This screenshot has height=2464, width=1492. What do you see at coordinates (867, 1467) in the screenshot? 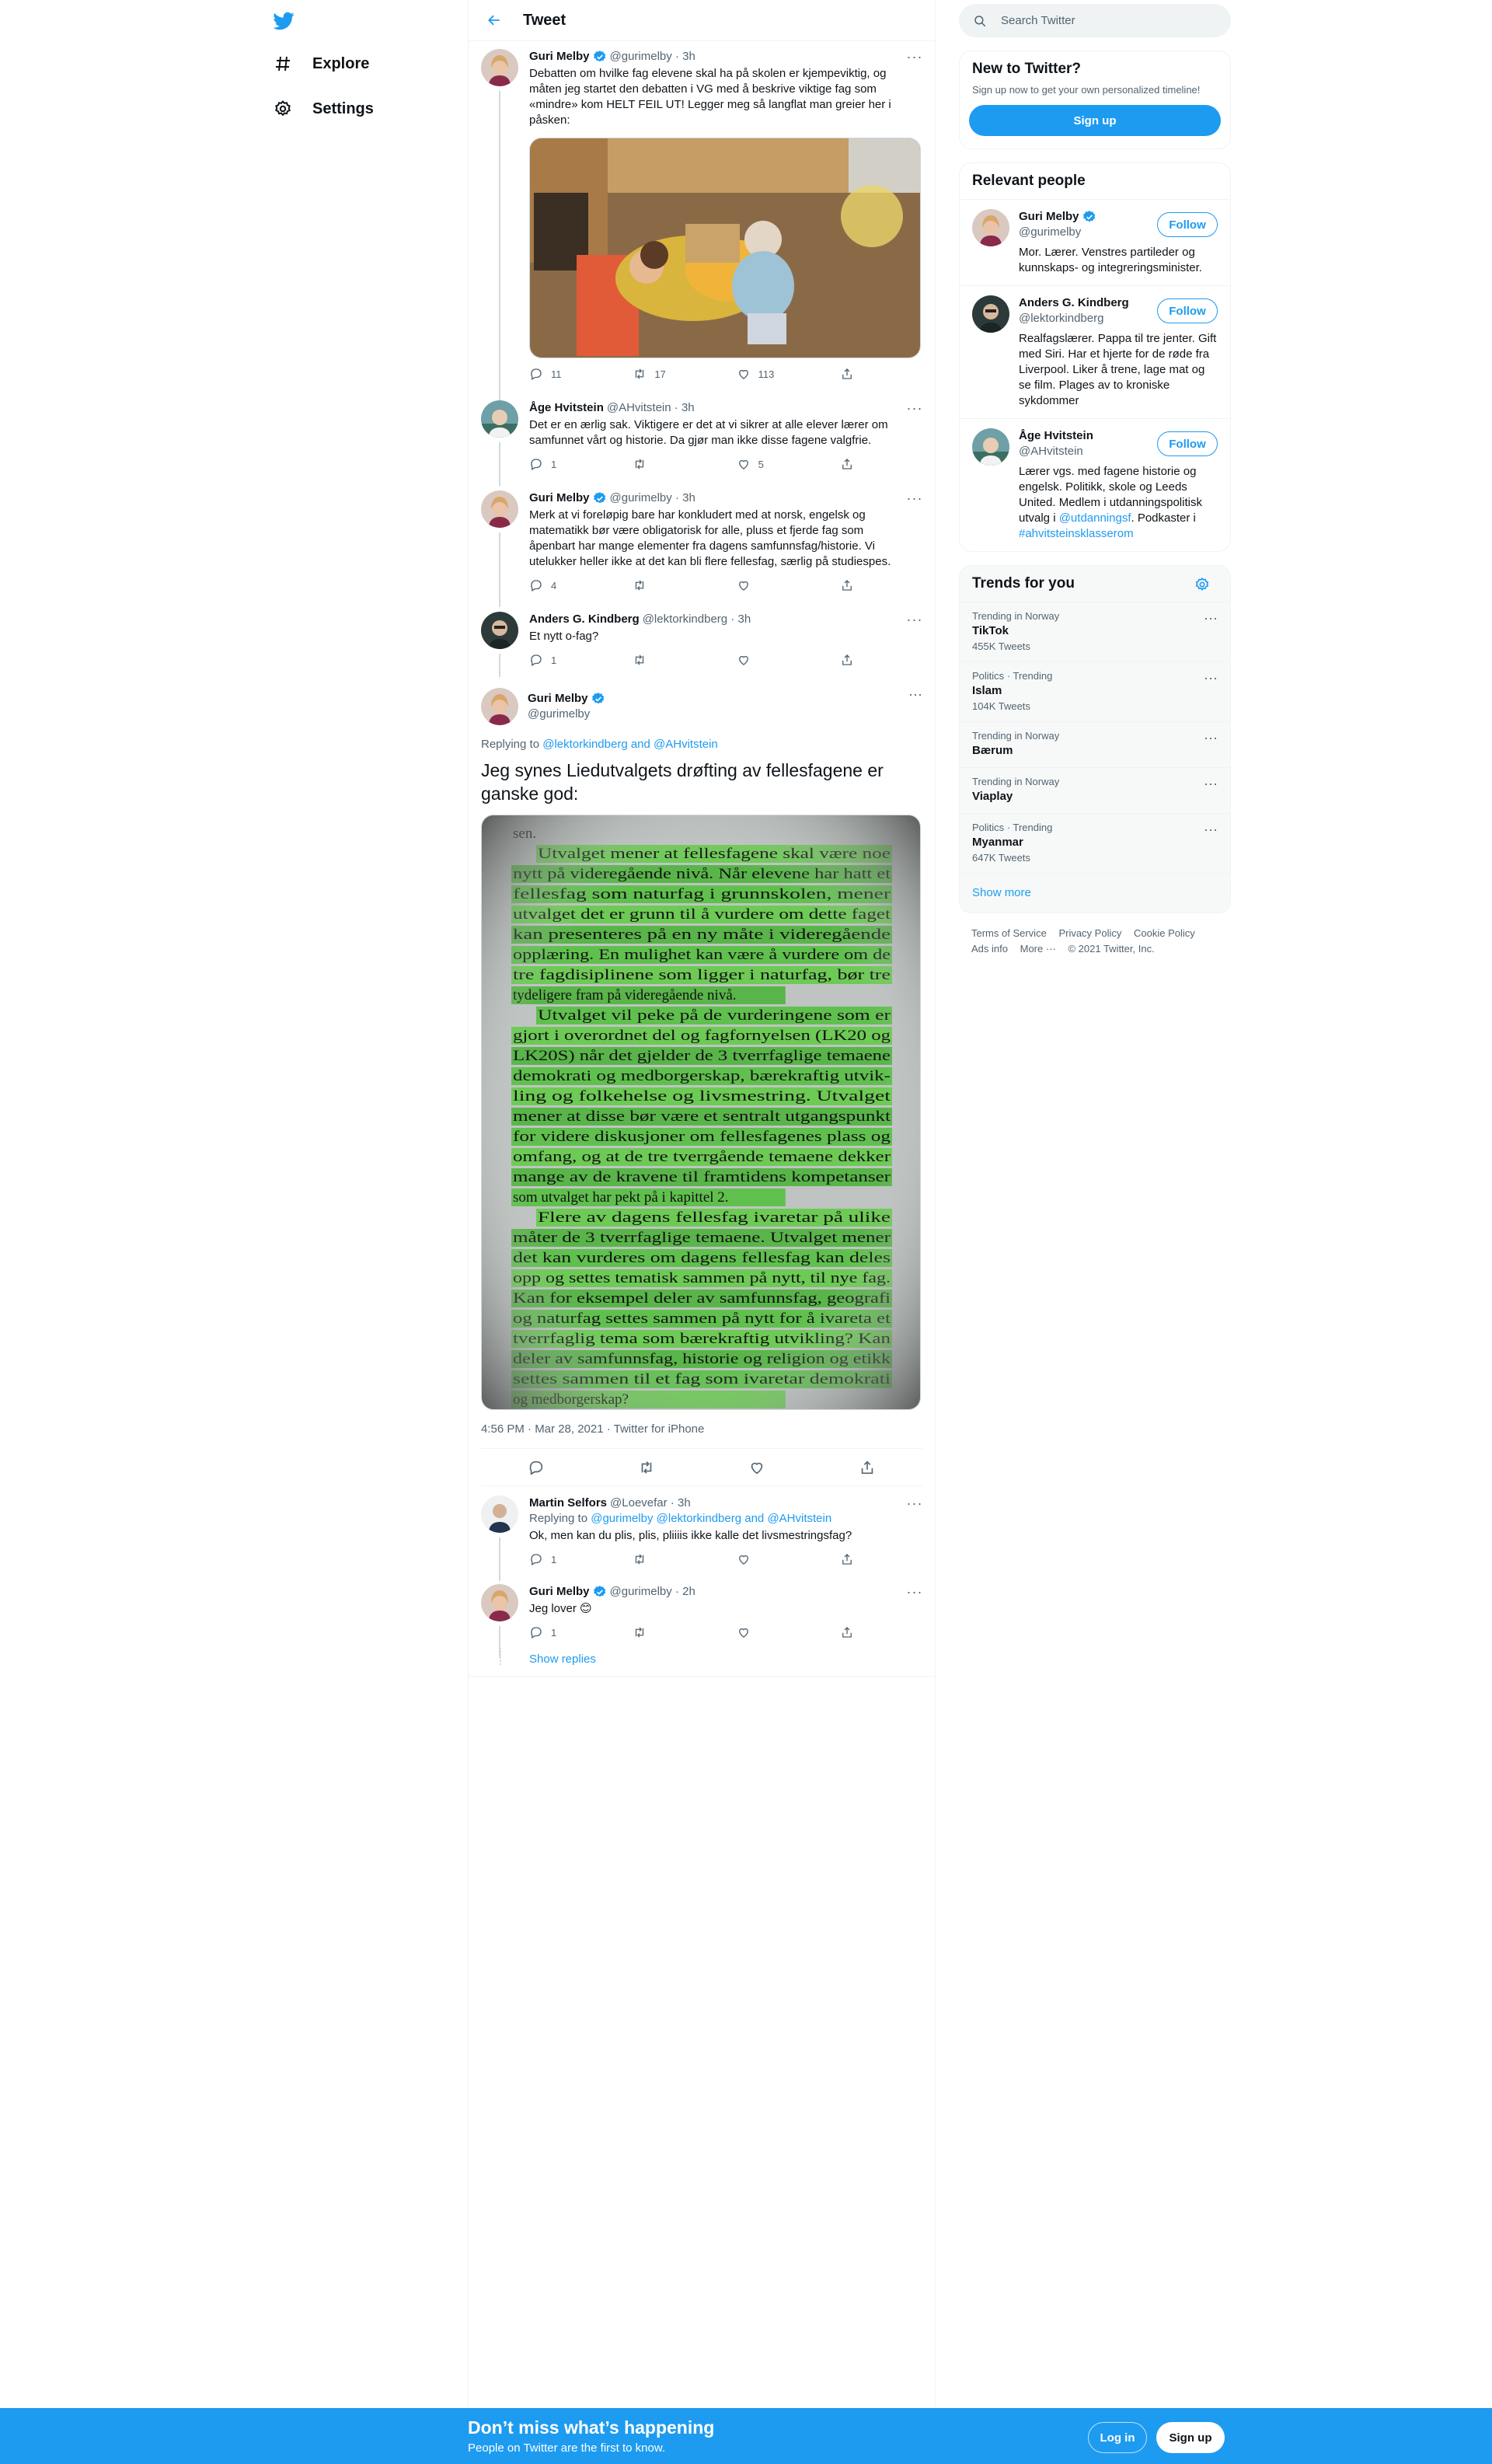
I see `share-icon` at bounding box center [867, 1467].